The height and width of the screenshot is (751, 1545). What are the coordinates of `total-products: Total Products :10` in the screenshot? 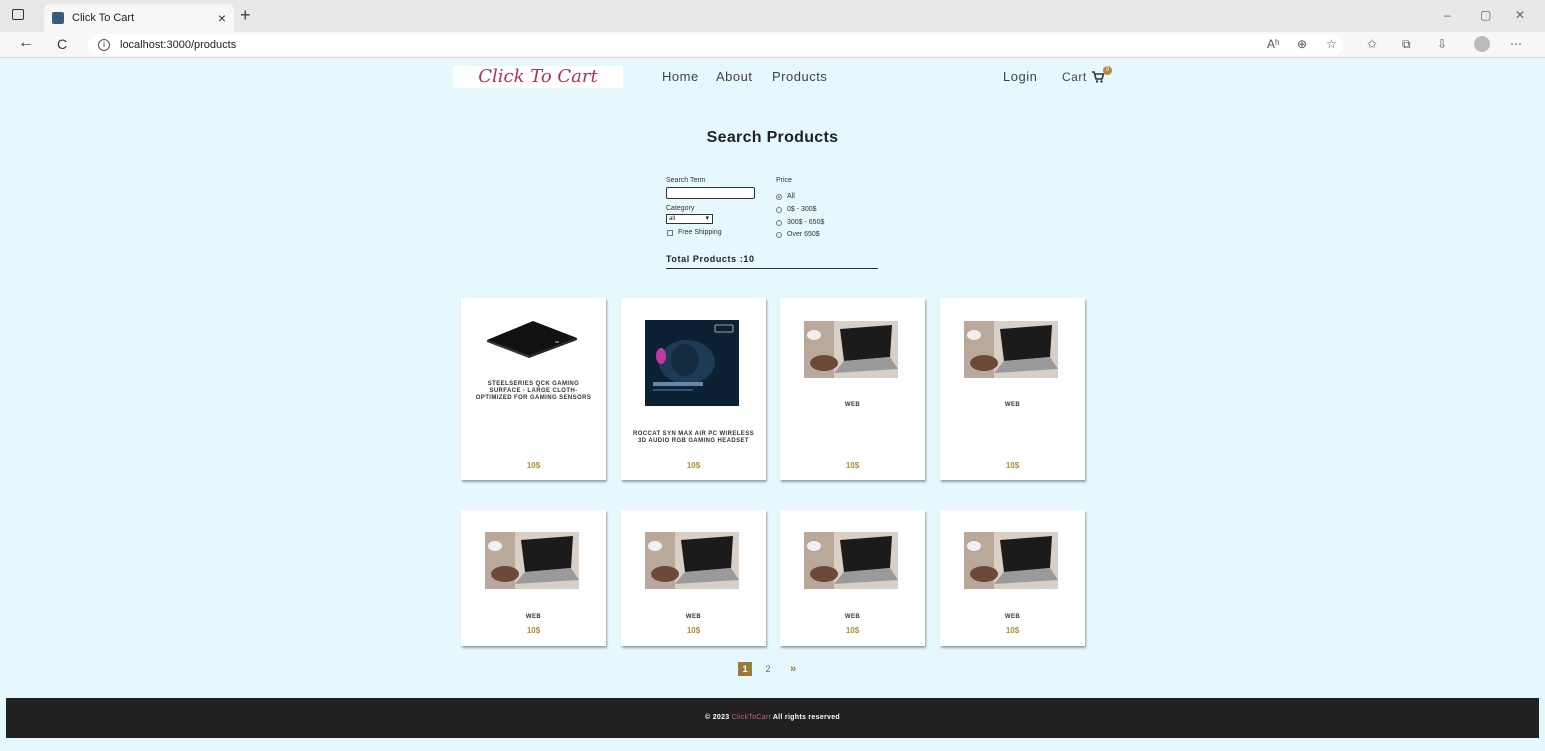 It's located at (710, 259).